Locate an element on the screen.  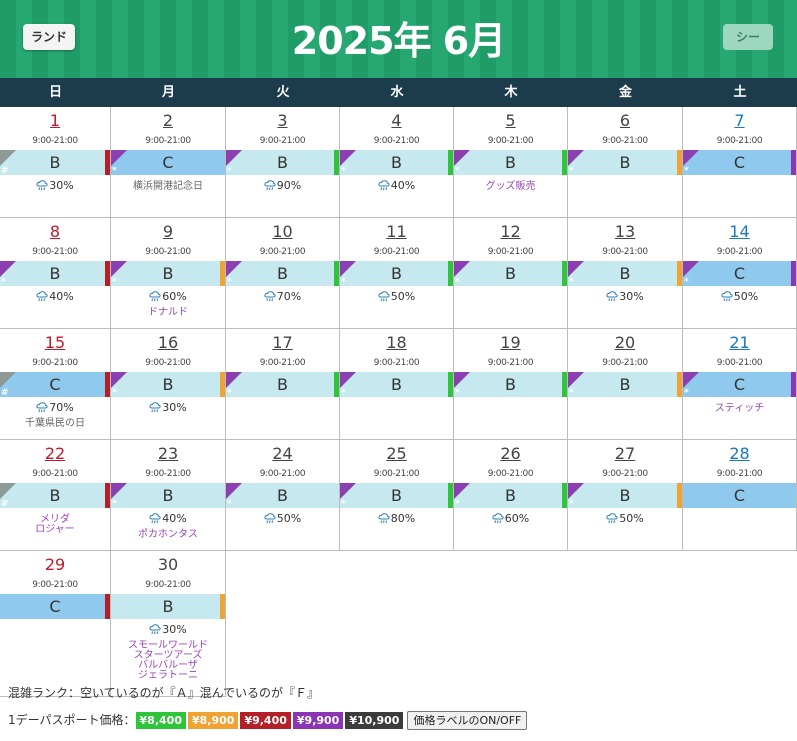
day-number: 18 is located at coordinates (396, 342).